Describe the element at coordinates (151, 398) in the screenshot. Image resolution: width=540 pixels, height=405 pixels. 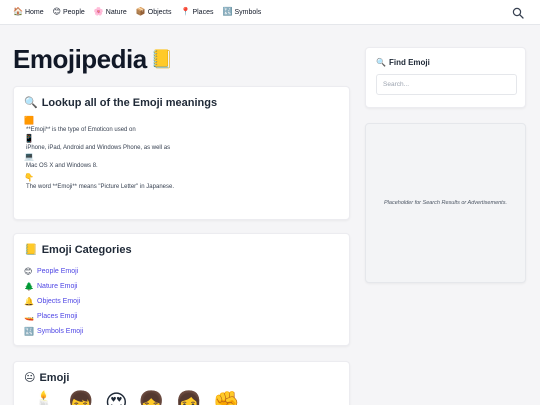
I see `emoji-tile: 👧` at that location.